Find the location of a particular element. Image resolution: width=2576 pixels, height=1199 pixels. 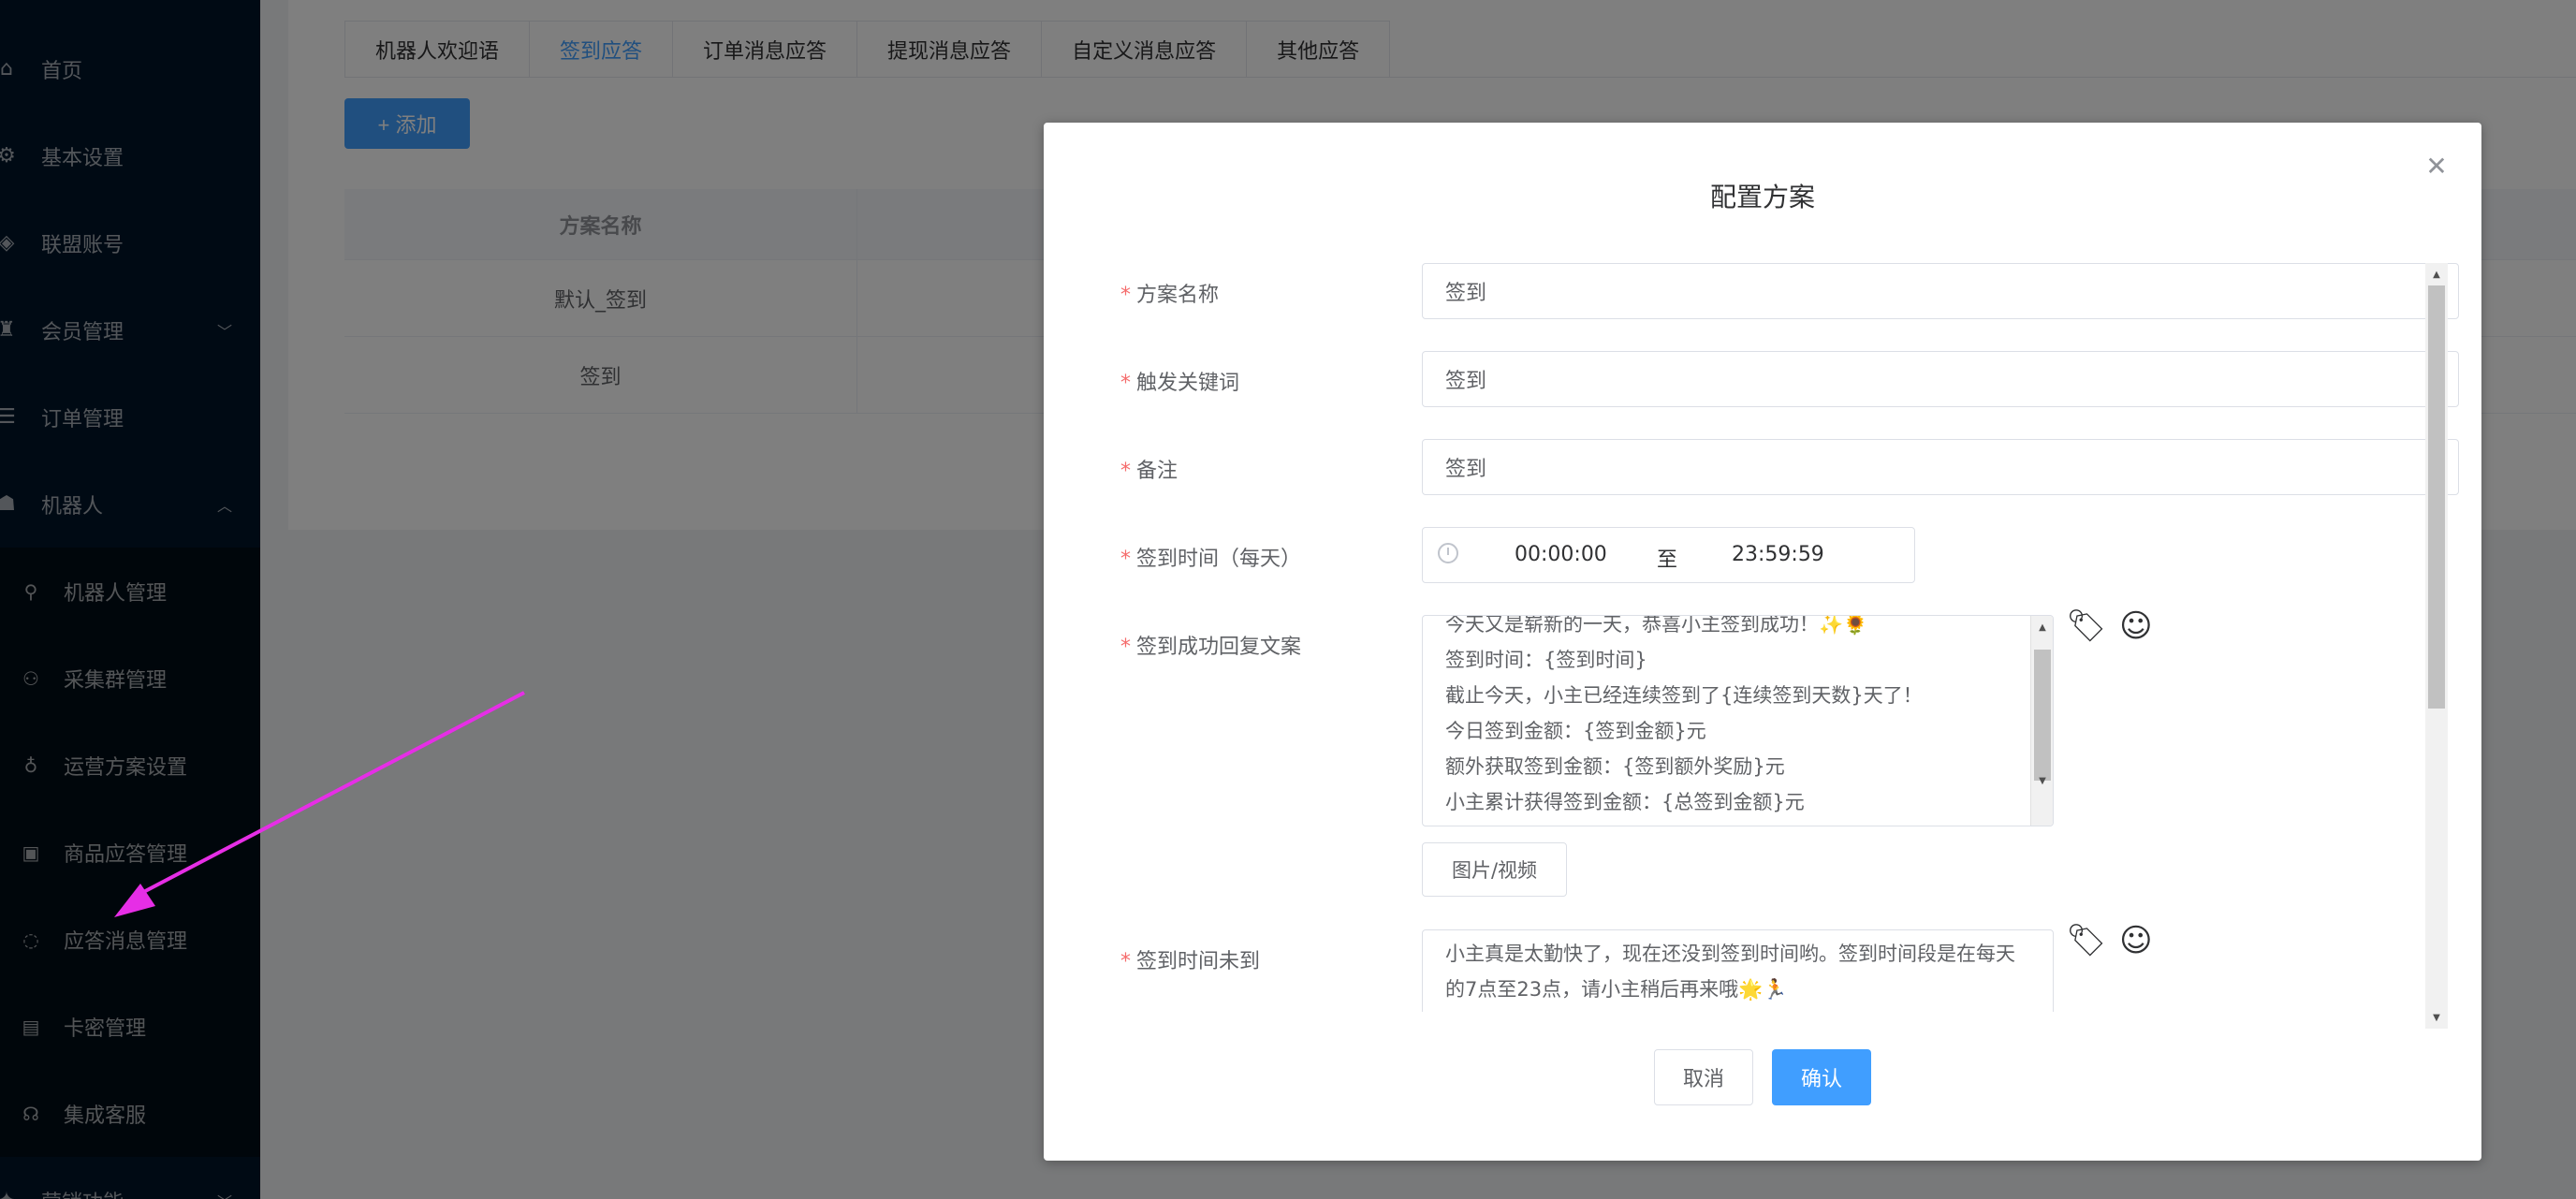

time-end: 23:59:59 is located at coordinates (1778, 554).